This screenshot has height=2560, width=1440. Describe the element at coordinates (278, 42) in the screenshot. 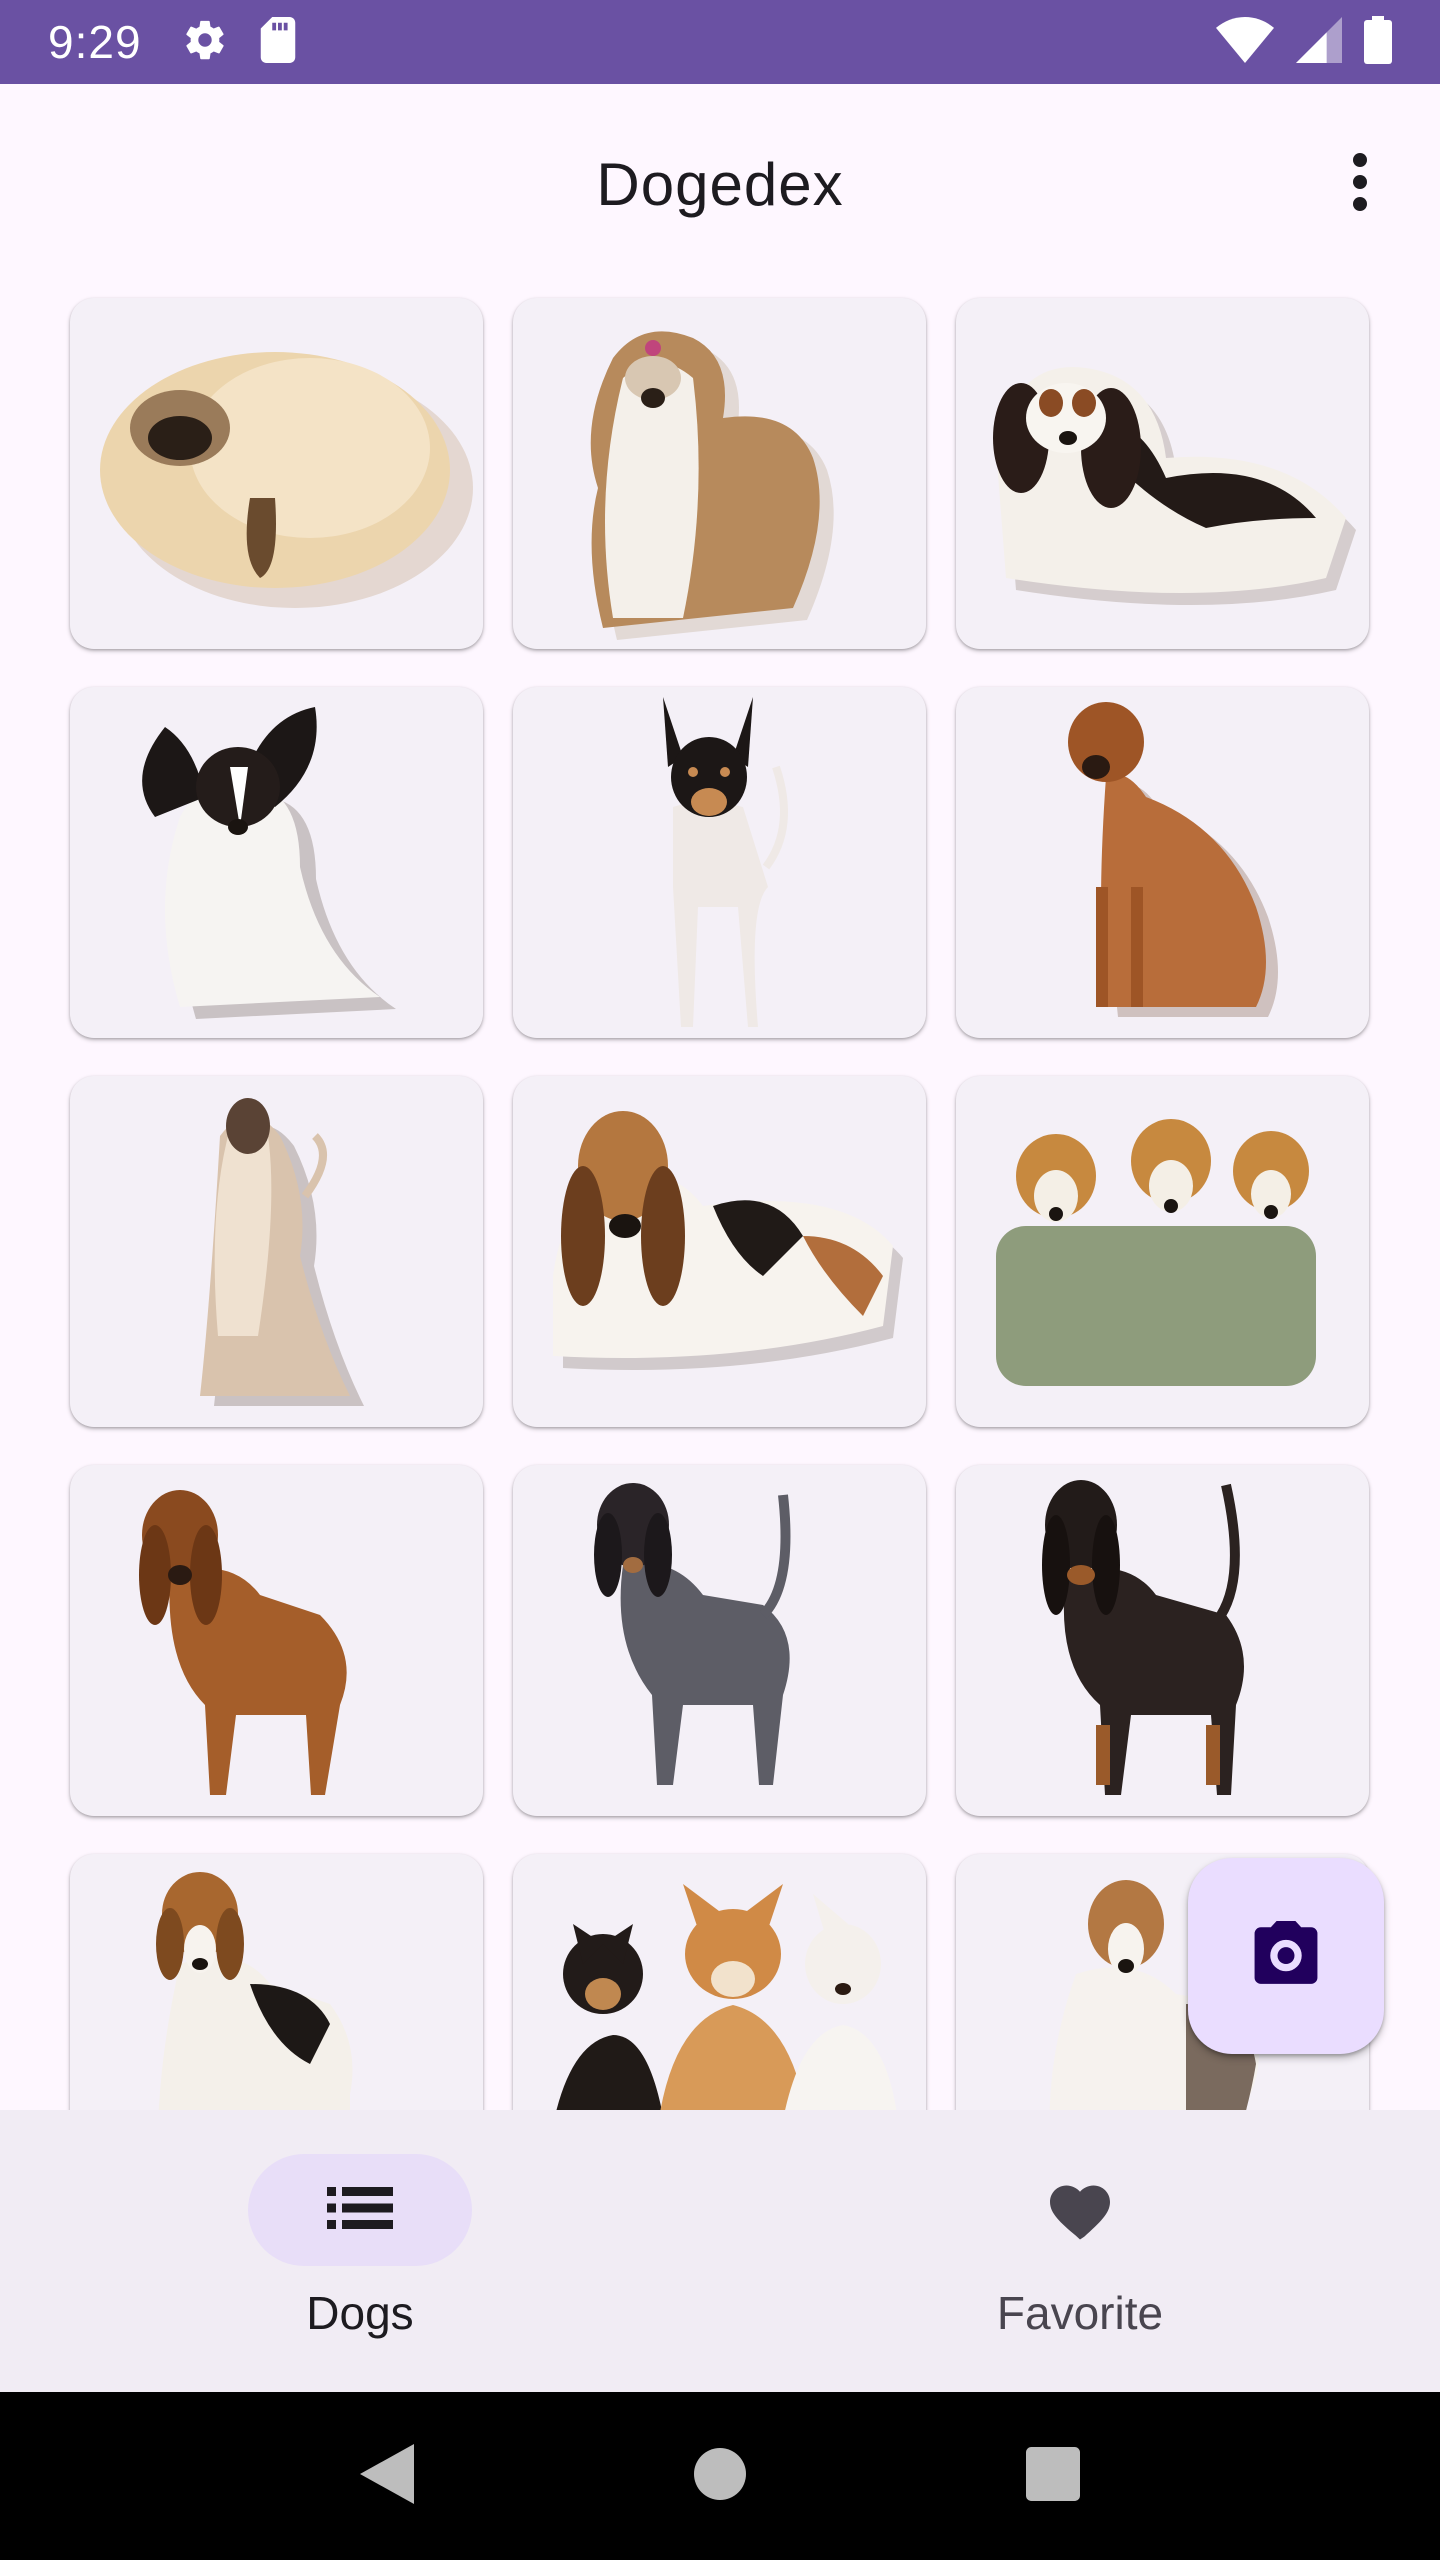

I see `sd-card-icon` at that location.